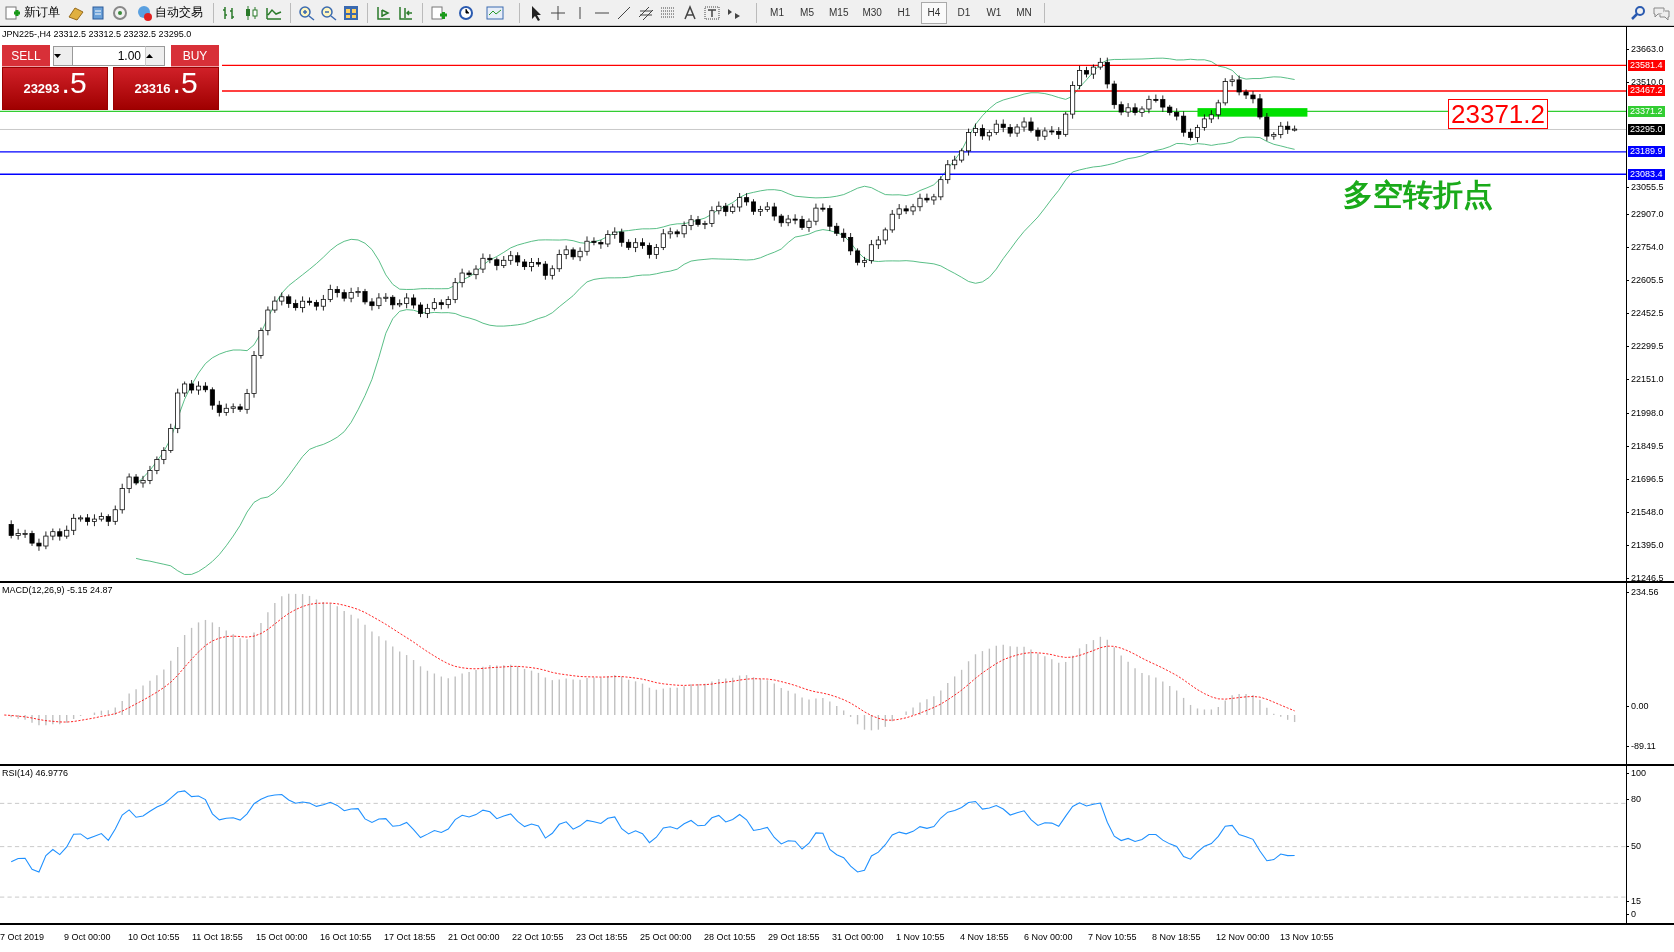 The width and height of the screenshot is (1674, 952). Describe the element at coordinates (88, 937) in the screenshot. I see `time-label: 9 Oct 00:00` at that location.